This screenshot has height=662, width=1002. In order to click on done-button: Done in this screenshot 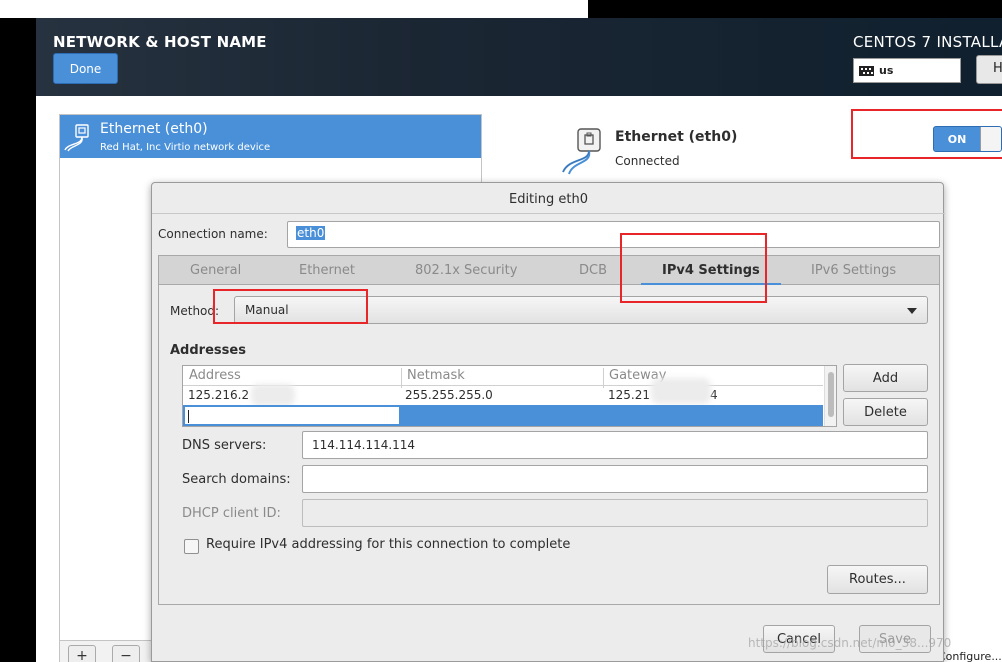, I will do `click(85, 68)`.